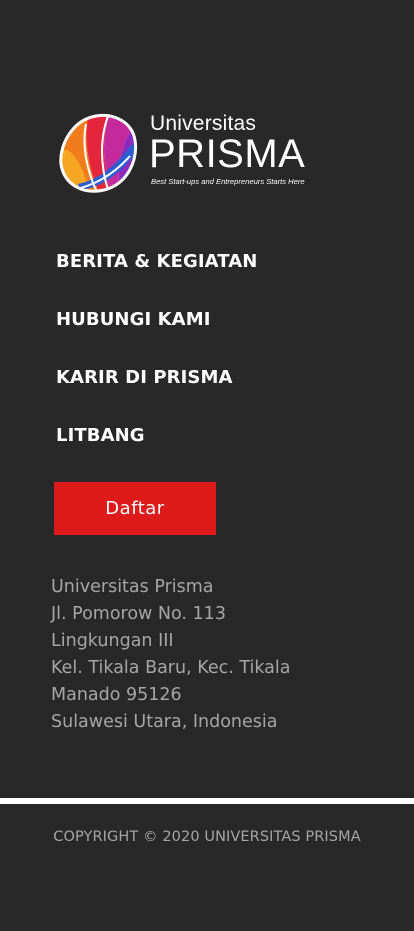 This screenshot has height=931, width=414. What do you see at coordinates (135, 508) in the screenshot?
I see `daftar-button: Daftar` at bounding box center [135, 508].